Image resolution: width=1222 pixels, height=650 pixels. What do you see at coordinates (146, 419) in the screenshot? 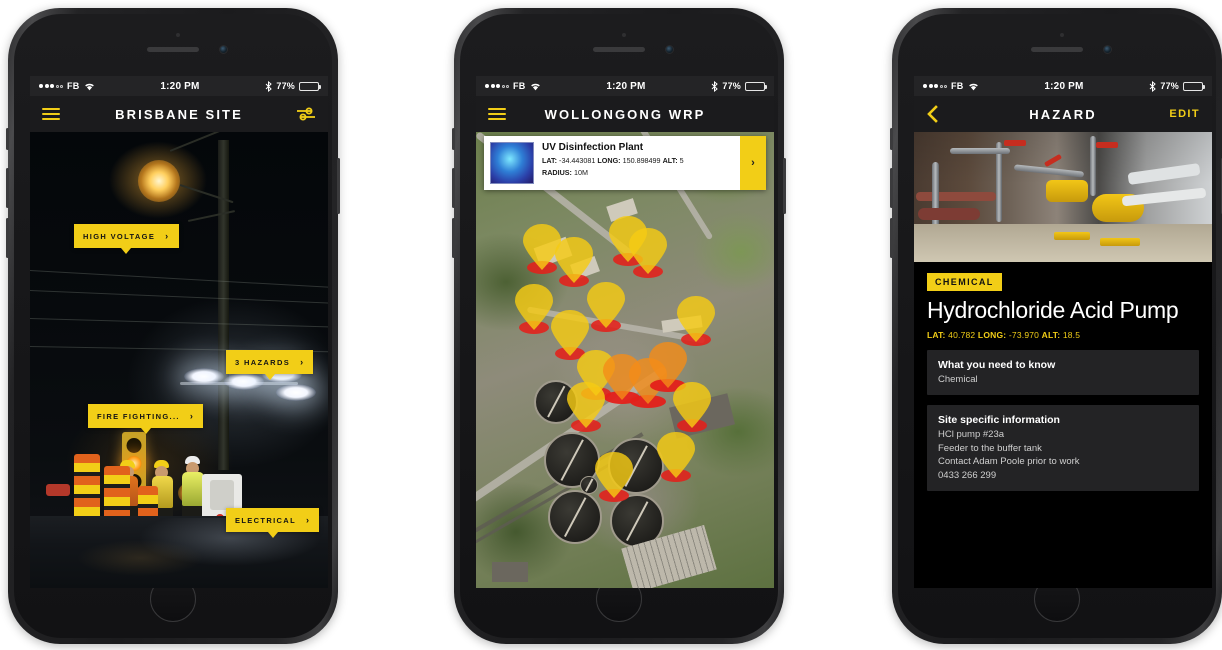
I see `hazard-tag-fire-fighting: FIRE FIGHTING... ›` at bounding box center [146, 419].